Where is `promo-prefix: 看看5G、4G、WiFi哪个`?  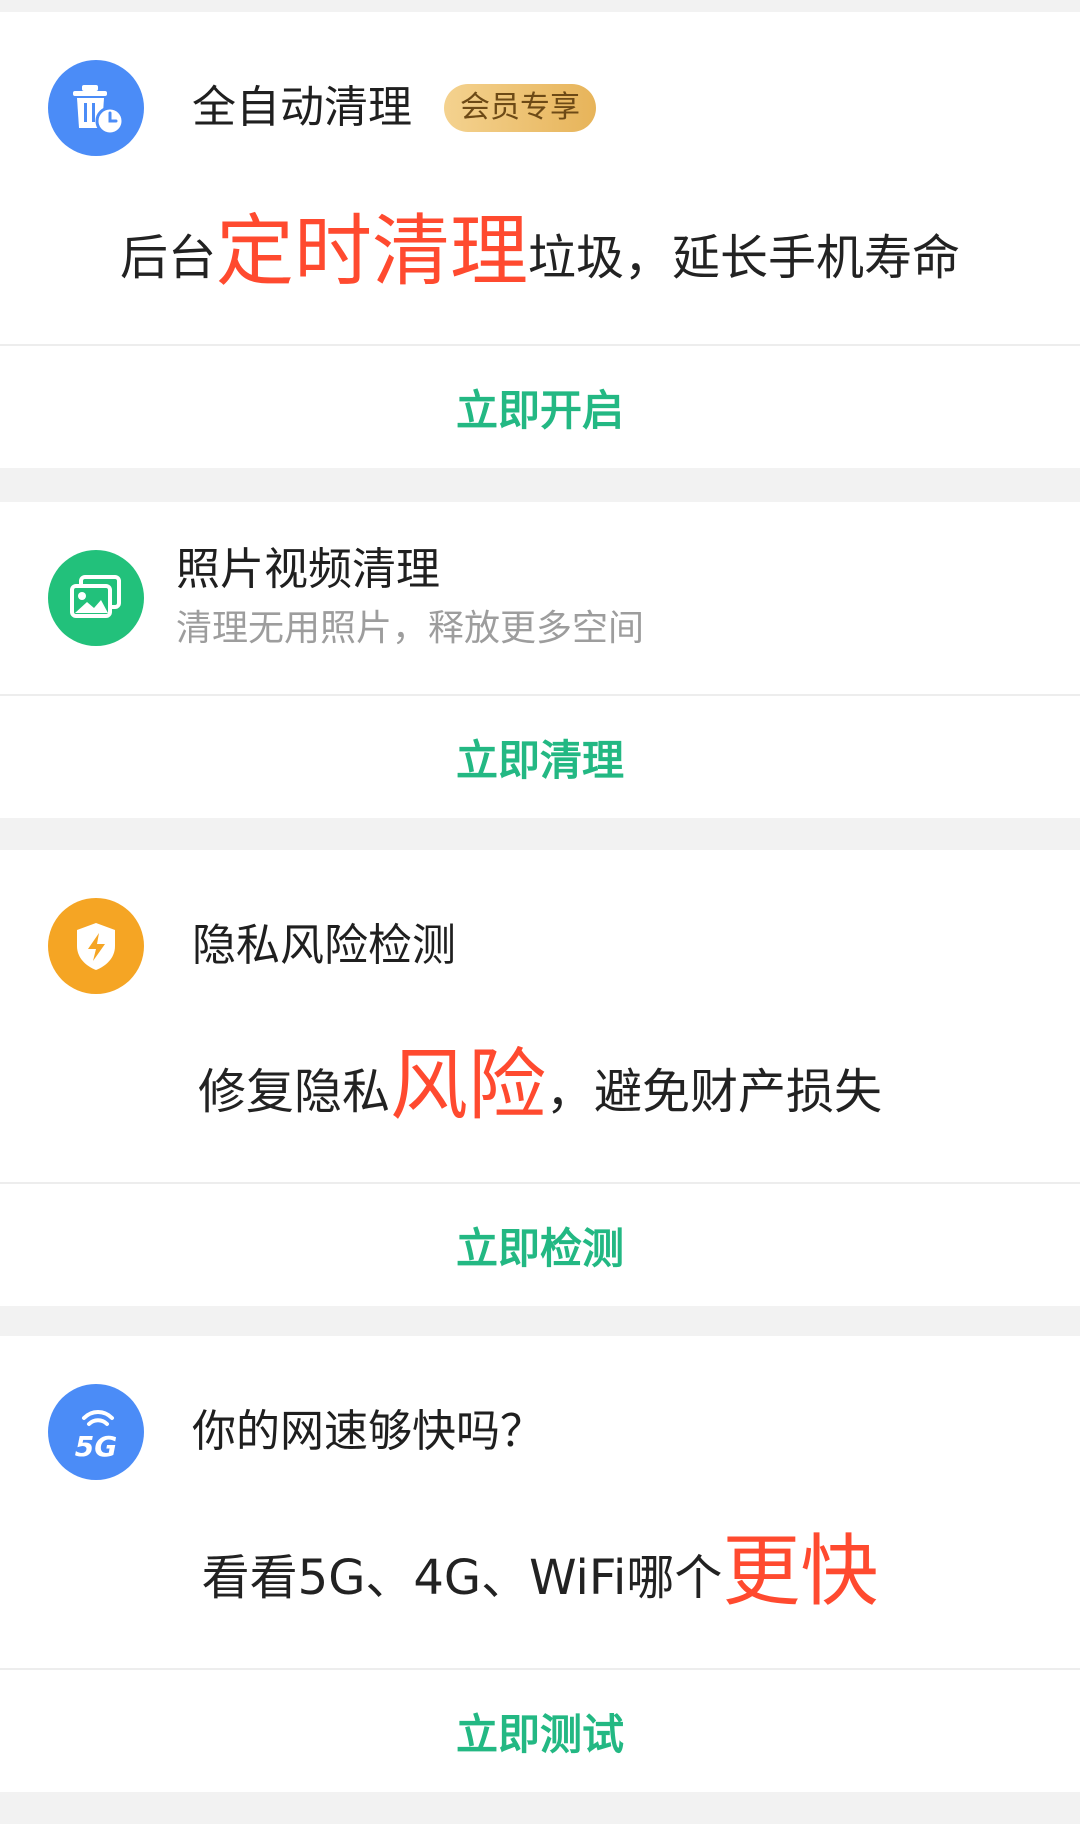 promo-prefix: 看看5G、4G、WiFi哪个 is located at coordinates (462, 1578).